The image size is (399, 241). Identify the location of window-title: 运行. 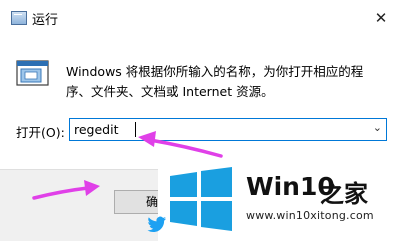
(45, 20).